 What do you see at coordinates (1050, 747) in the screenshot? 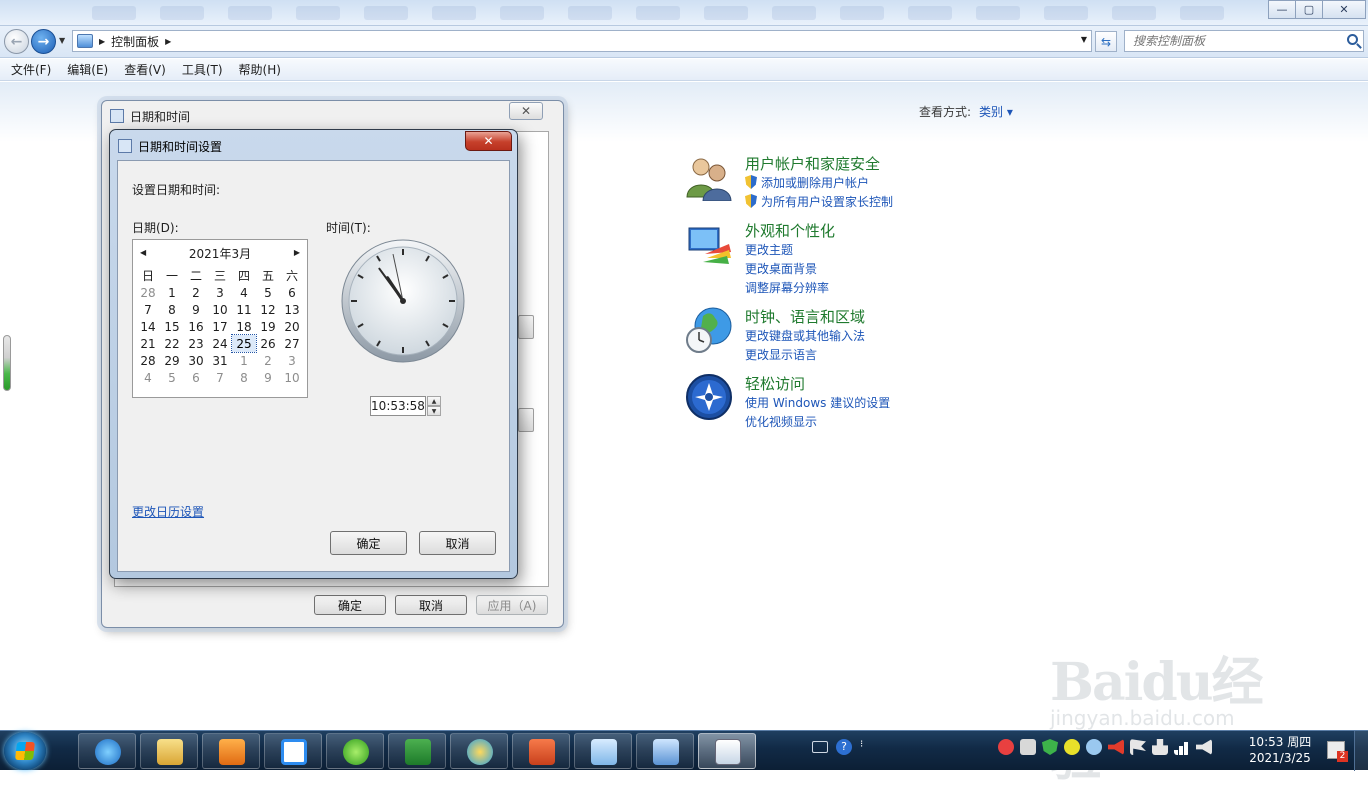
I see `security-shield-icon` at bounding box center [1050, 747].